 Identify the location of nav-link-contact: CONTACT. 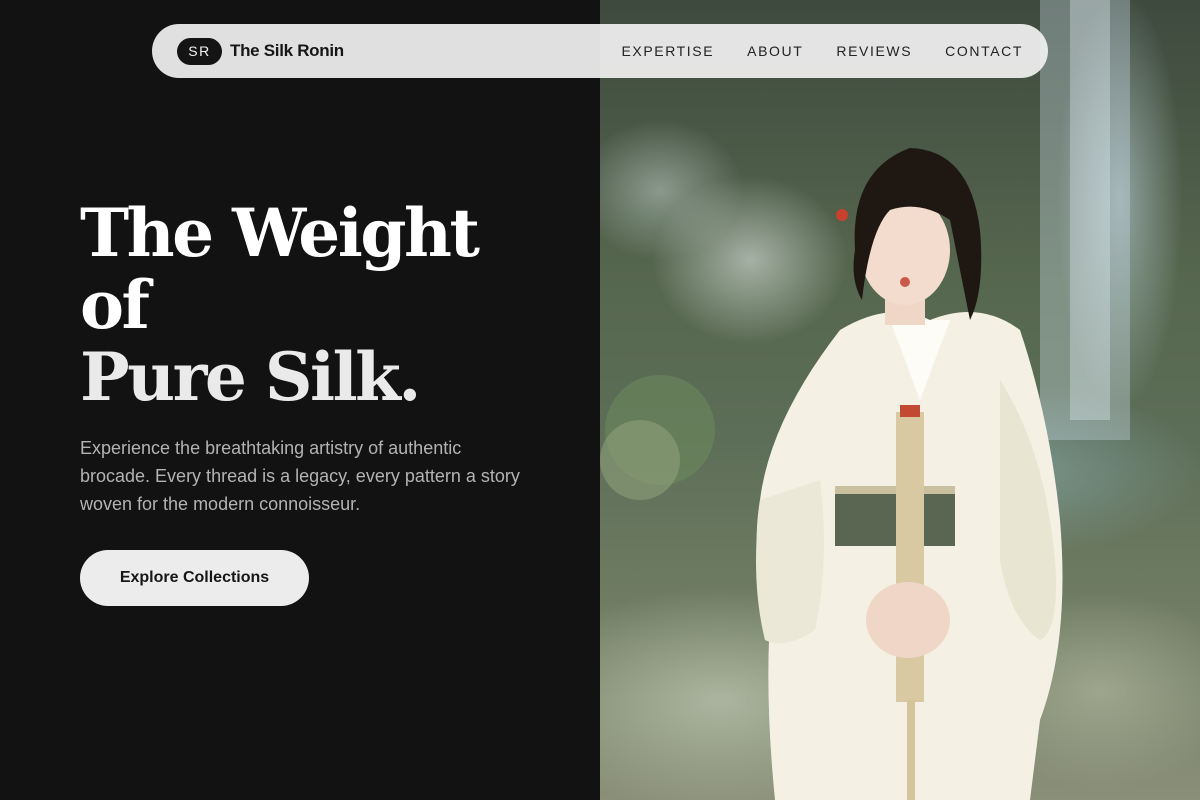
(984, 51).